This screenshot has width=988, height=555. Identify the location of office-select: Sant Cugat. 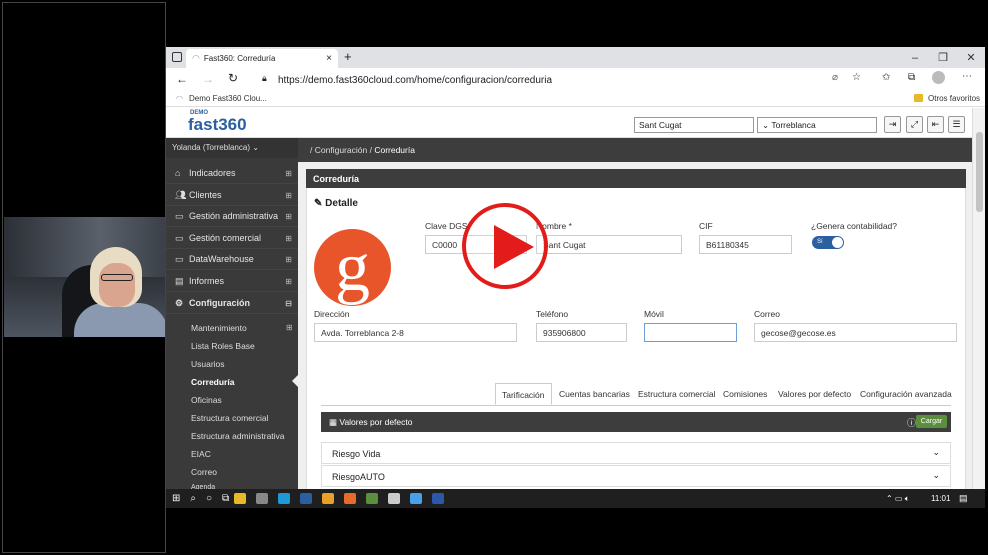
(694, 125).